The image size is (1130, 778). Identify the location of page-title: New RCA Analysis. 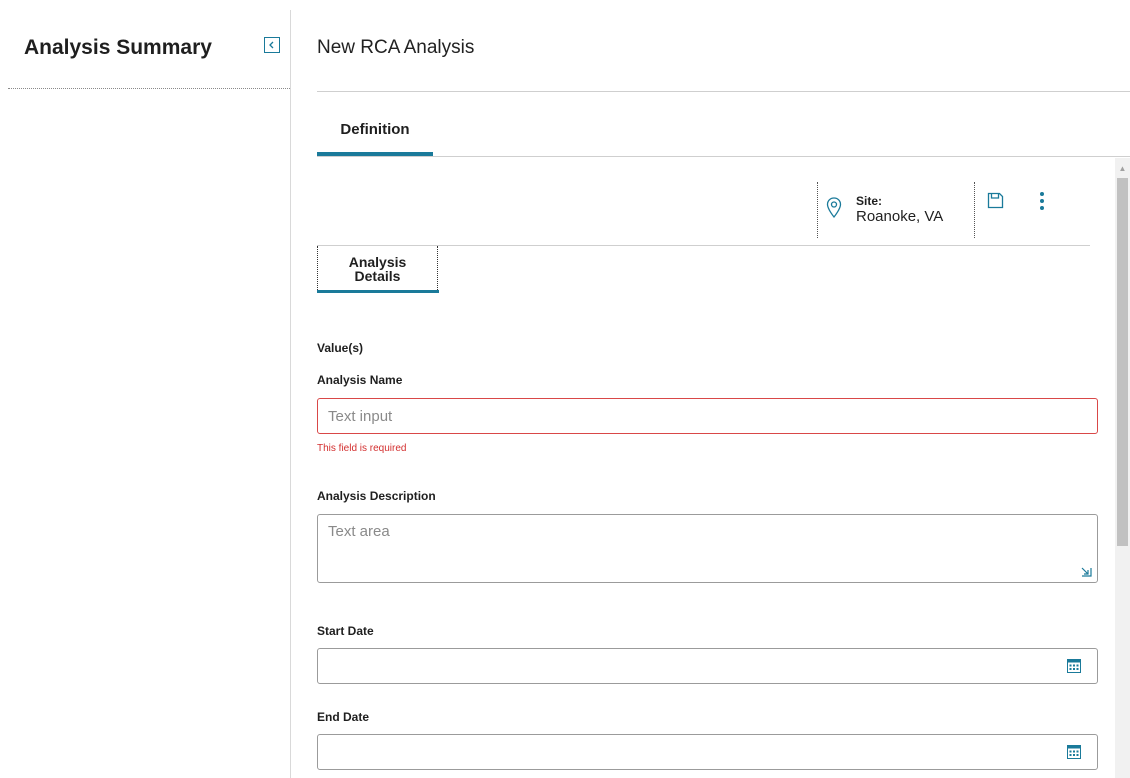
(396, 47).